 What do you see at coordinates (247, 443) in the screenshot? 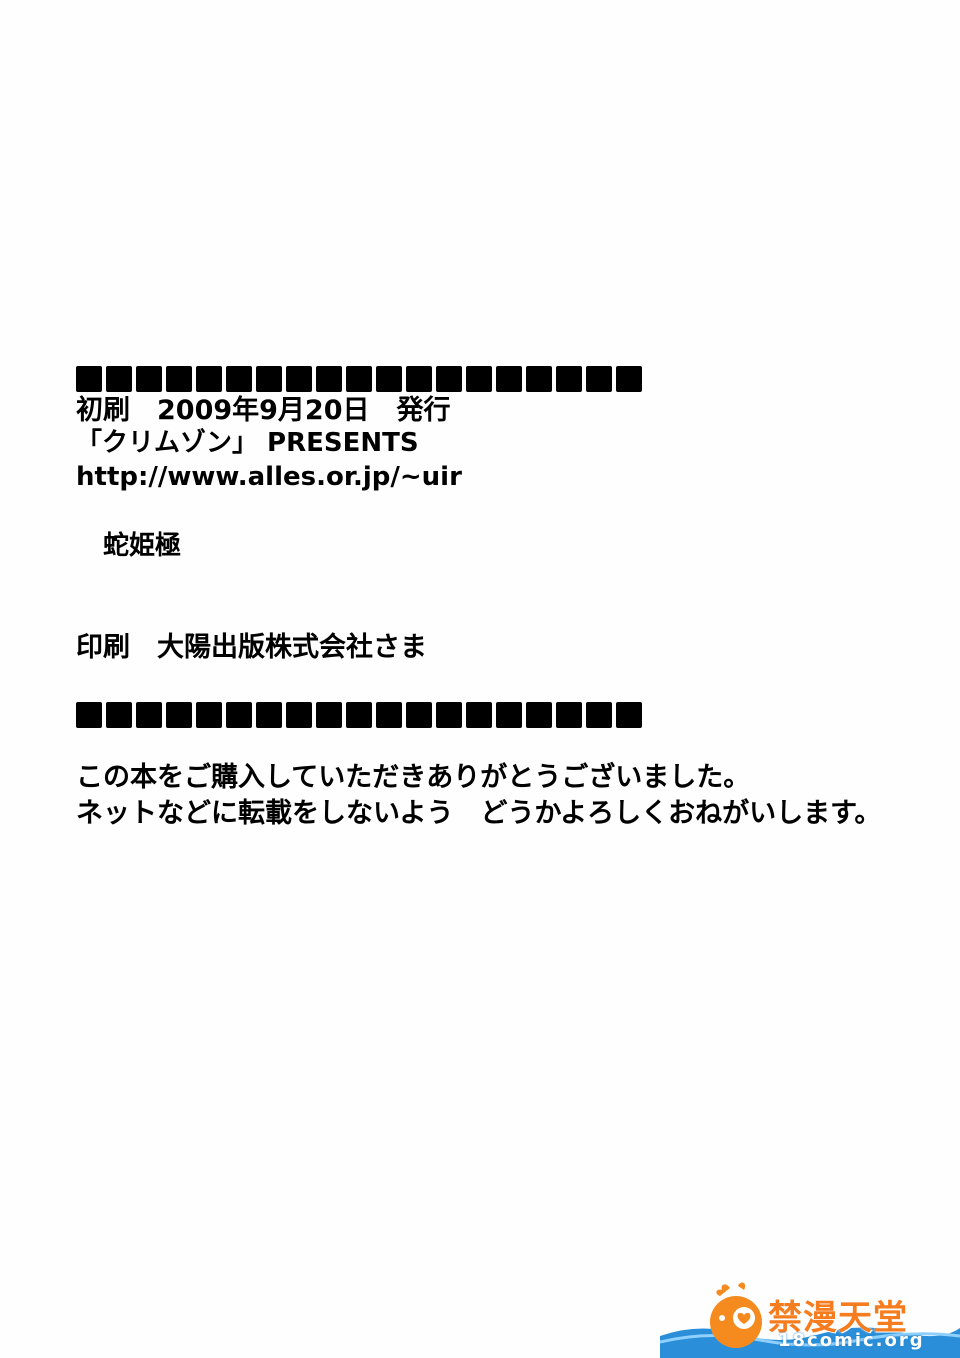
I see `circle-name-line: 「クリムゾン」 PRESENTS` at bounding box center [247, 443].